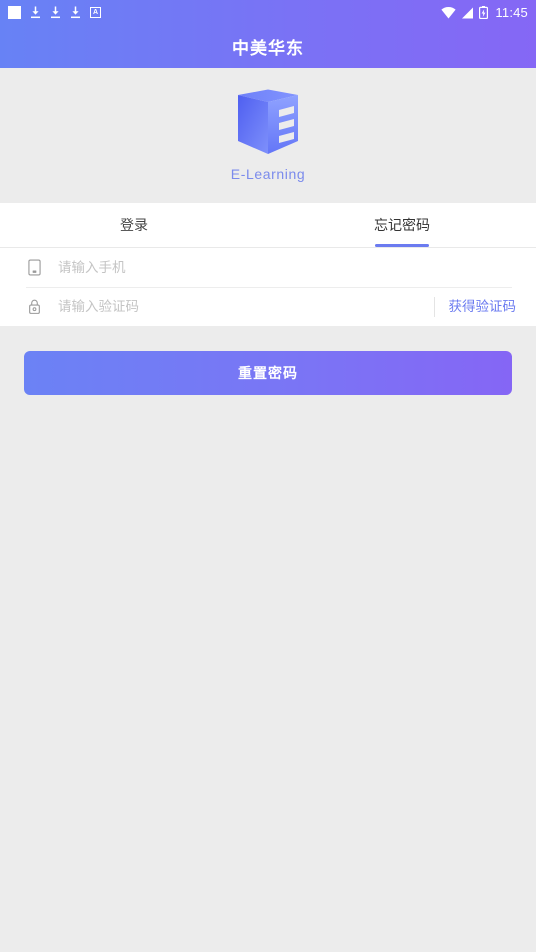 The image size is (536, 952). Describe the element at coordinates (467, 12) in the screenshot. I see `signal-icon` at that location.